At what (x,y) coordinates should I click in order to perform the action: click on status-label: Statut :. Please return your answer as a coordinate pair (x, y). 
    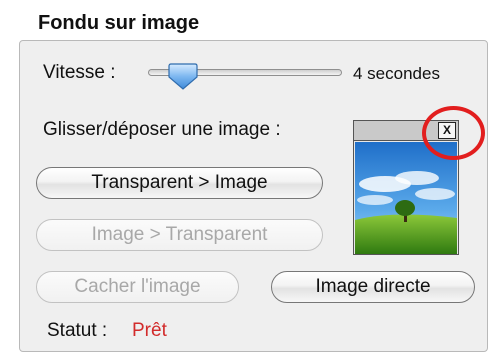
    Looking at the image, I should click on (77, 330).